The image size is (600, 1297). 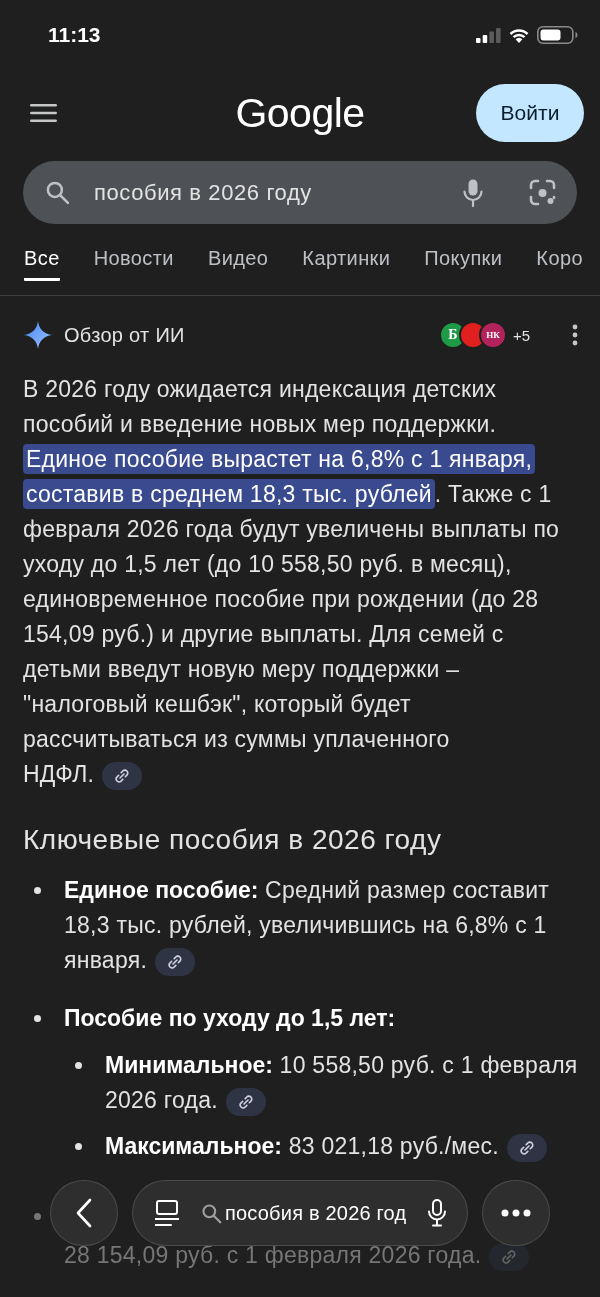 I want to click on google-logo: Google, so click(x=300, y=113).